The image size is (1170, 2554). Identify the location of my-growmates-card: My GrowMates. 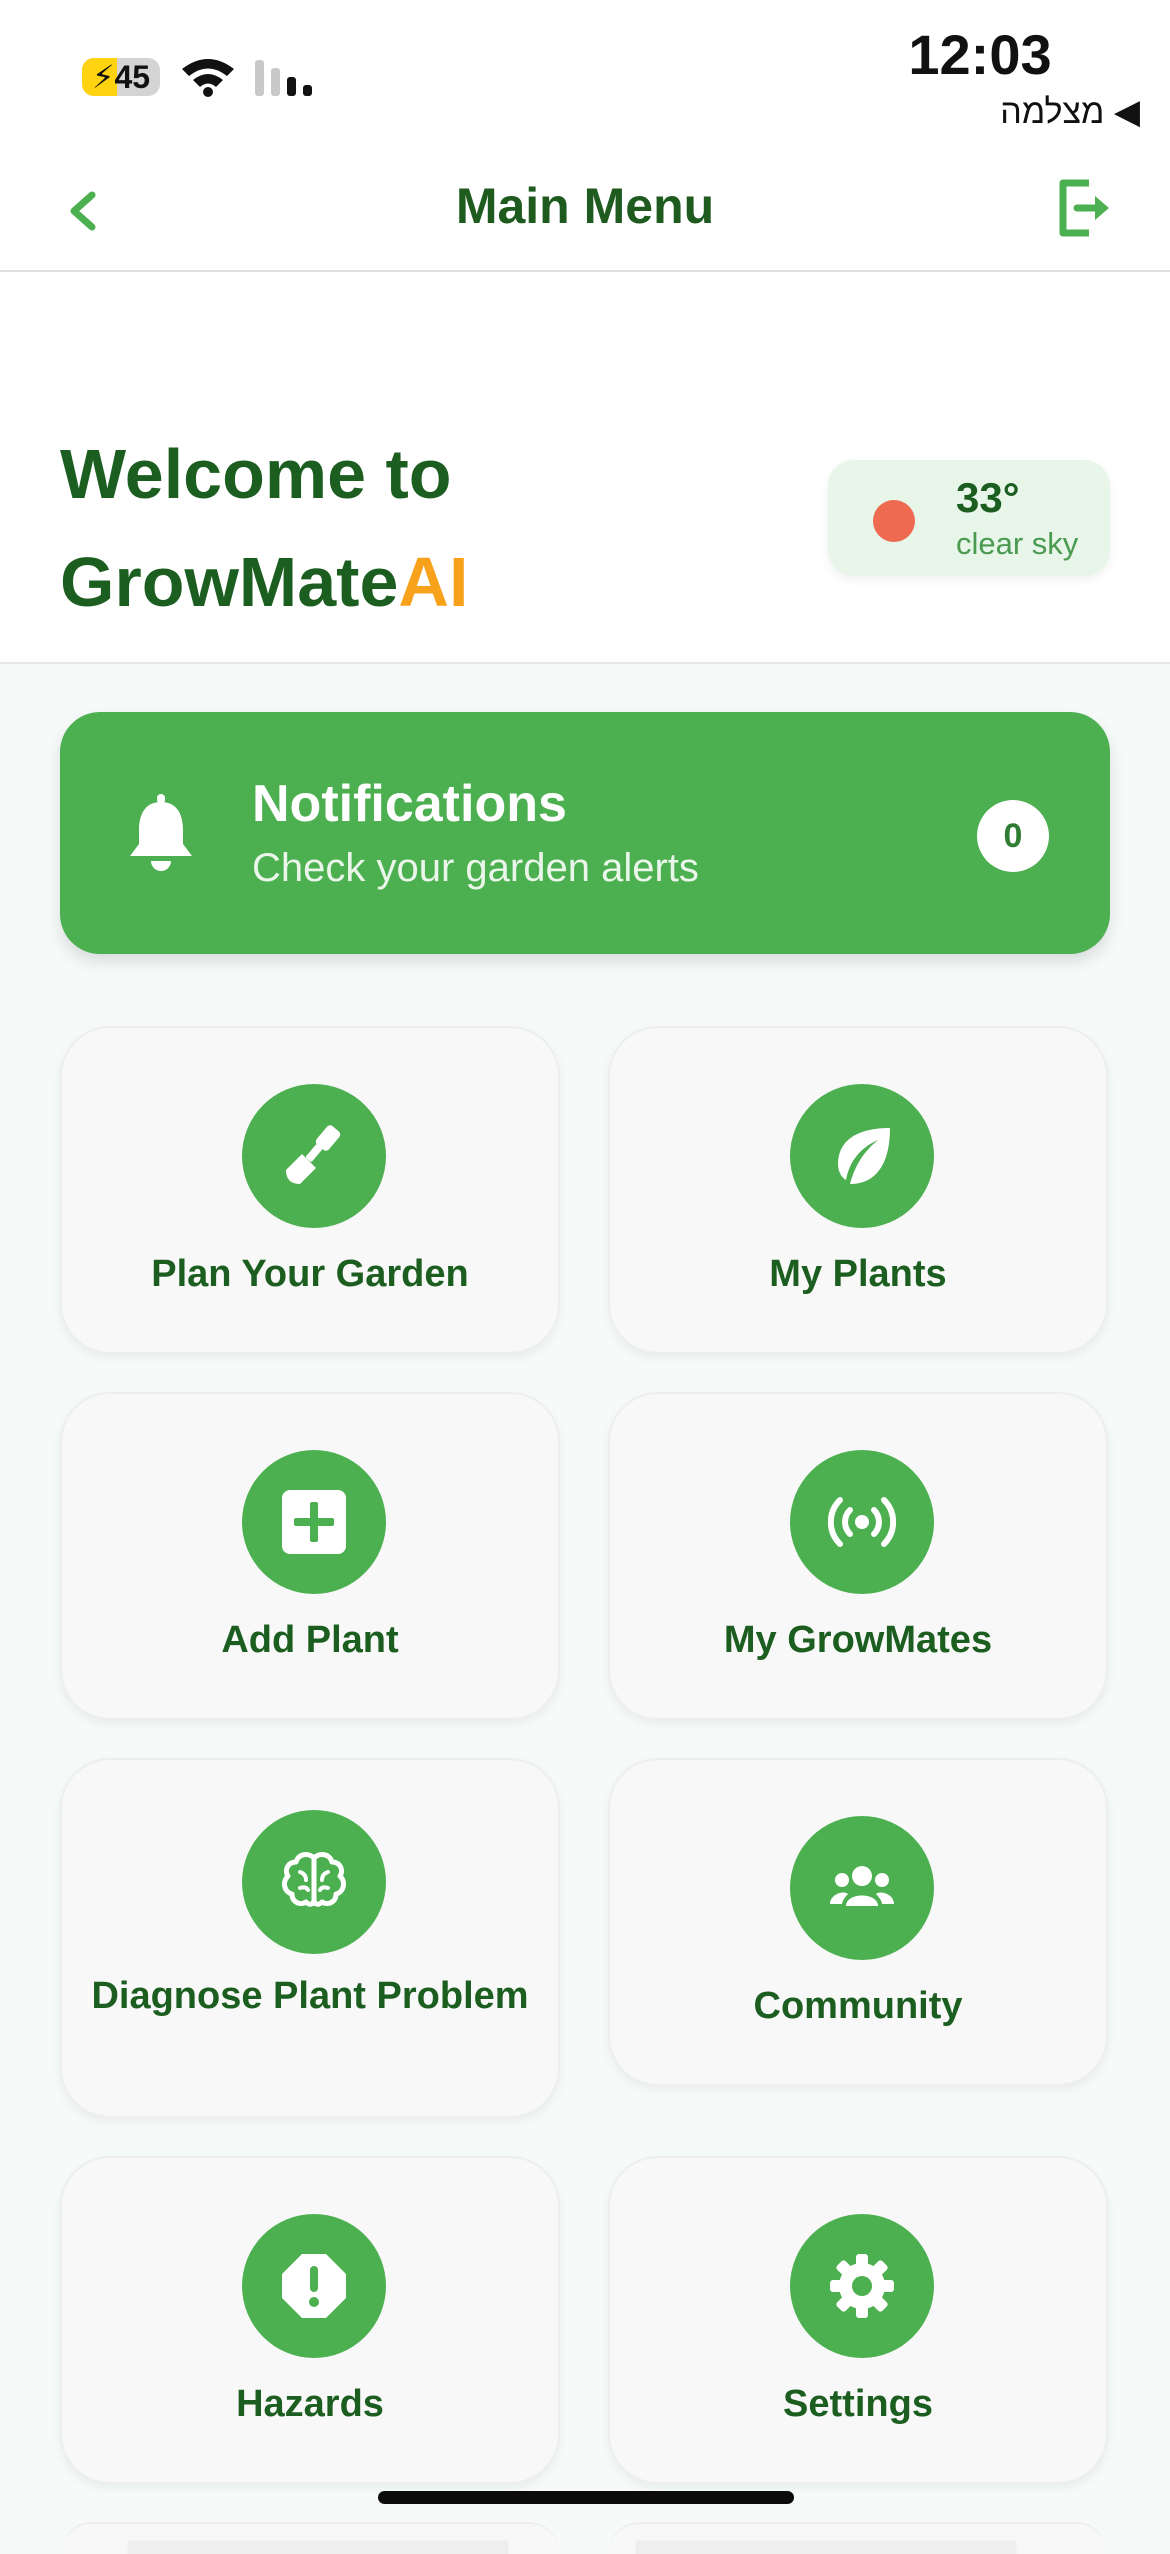
(858, 1556).